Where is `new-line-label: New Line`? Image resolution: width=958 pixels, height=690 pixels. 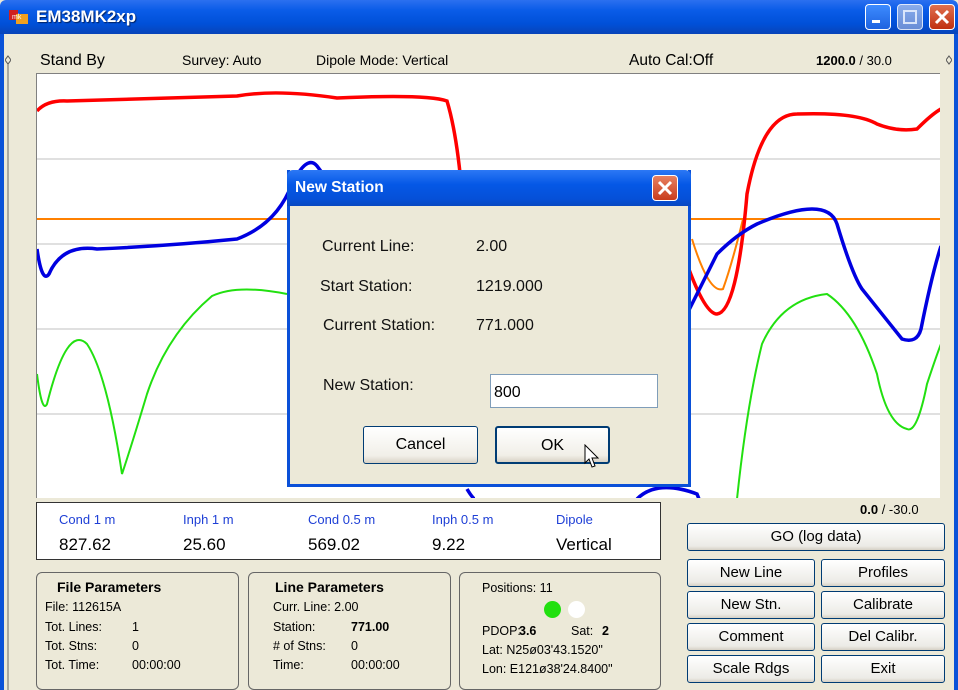
new-line-label: New Line is located at coordinates (751, 572).